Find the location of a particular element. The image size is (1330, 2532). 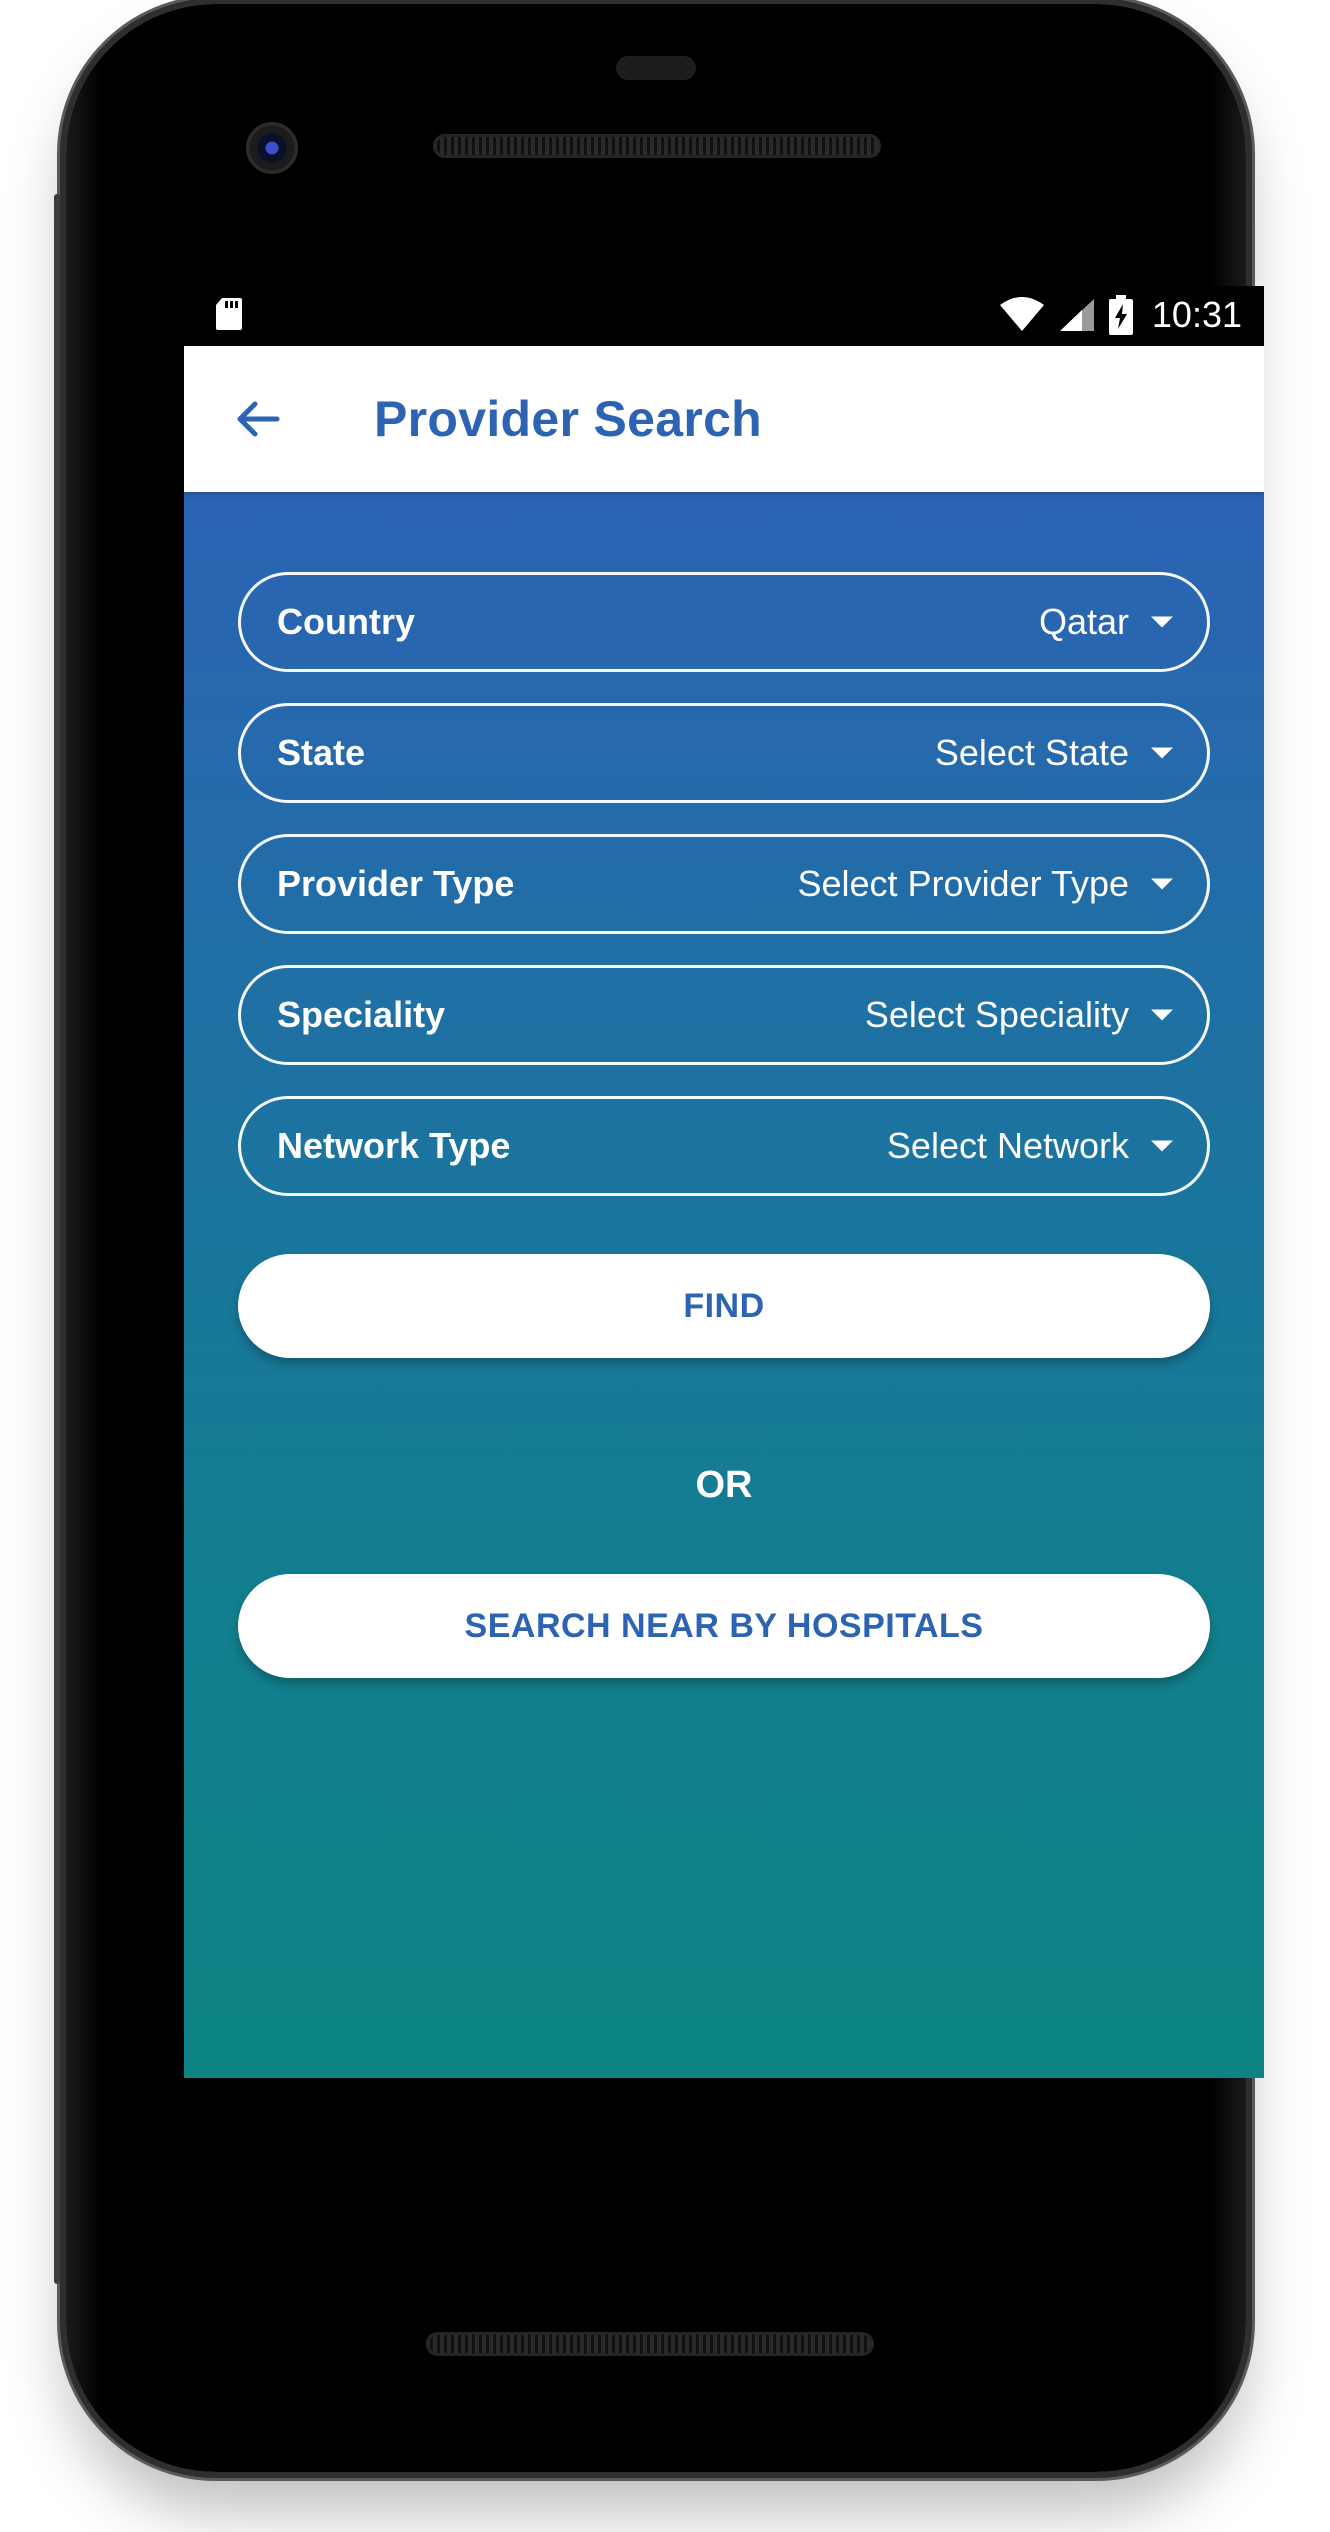

speciality-dropdown: Speciality Select Speciality is located at coordinates (724, 1015).